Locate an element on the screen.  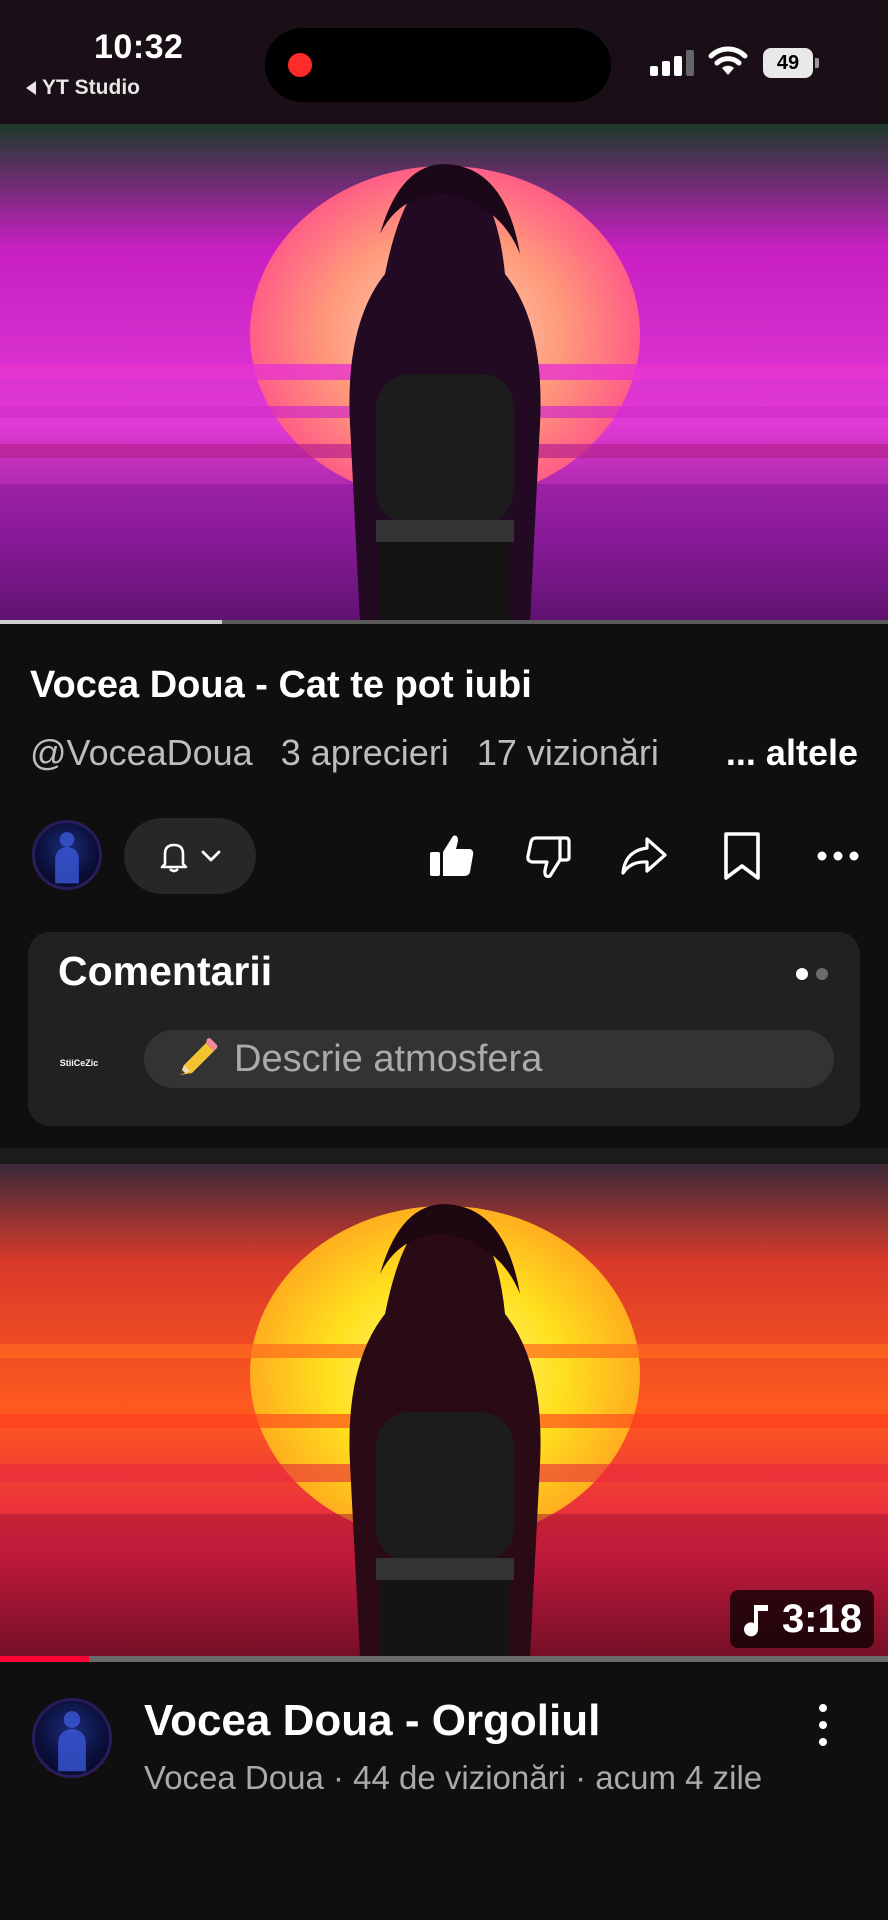
comments-panel: Comentarii StiiCeZic Descrie atmosfera is located at coordinates (444, 1029).